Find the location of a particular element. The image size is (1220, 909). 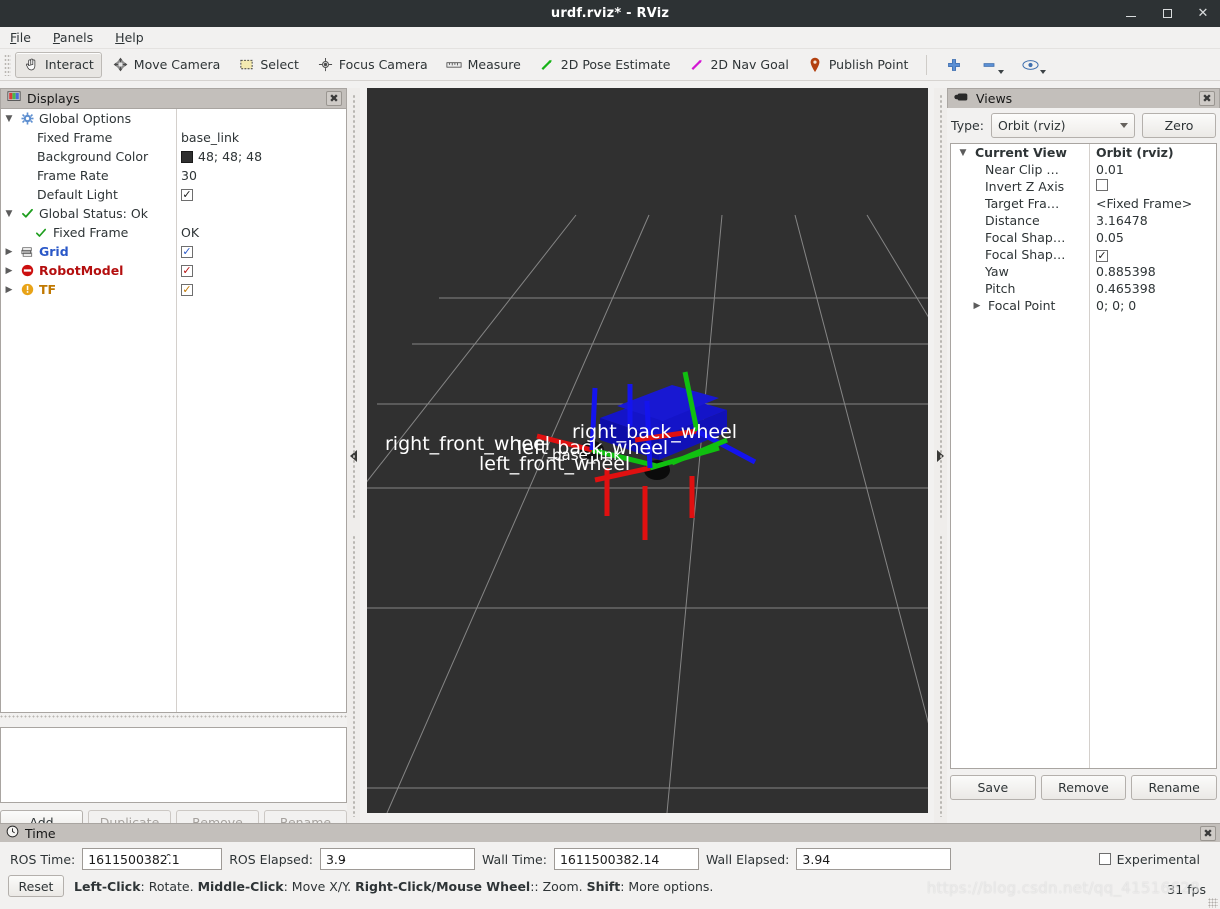

display-row-global-status: Global Status: Ok is located at coordinates (173, 213).